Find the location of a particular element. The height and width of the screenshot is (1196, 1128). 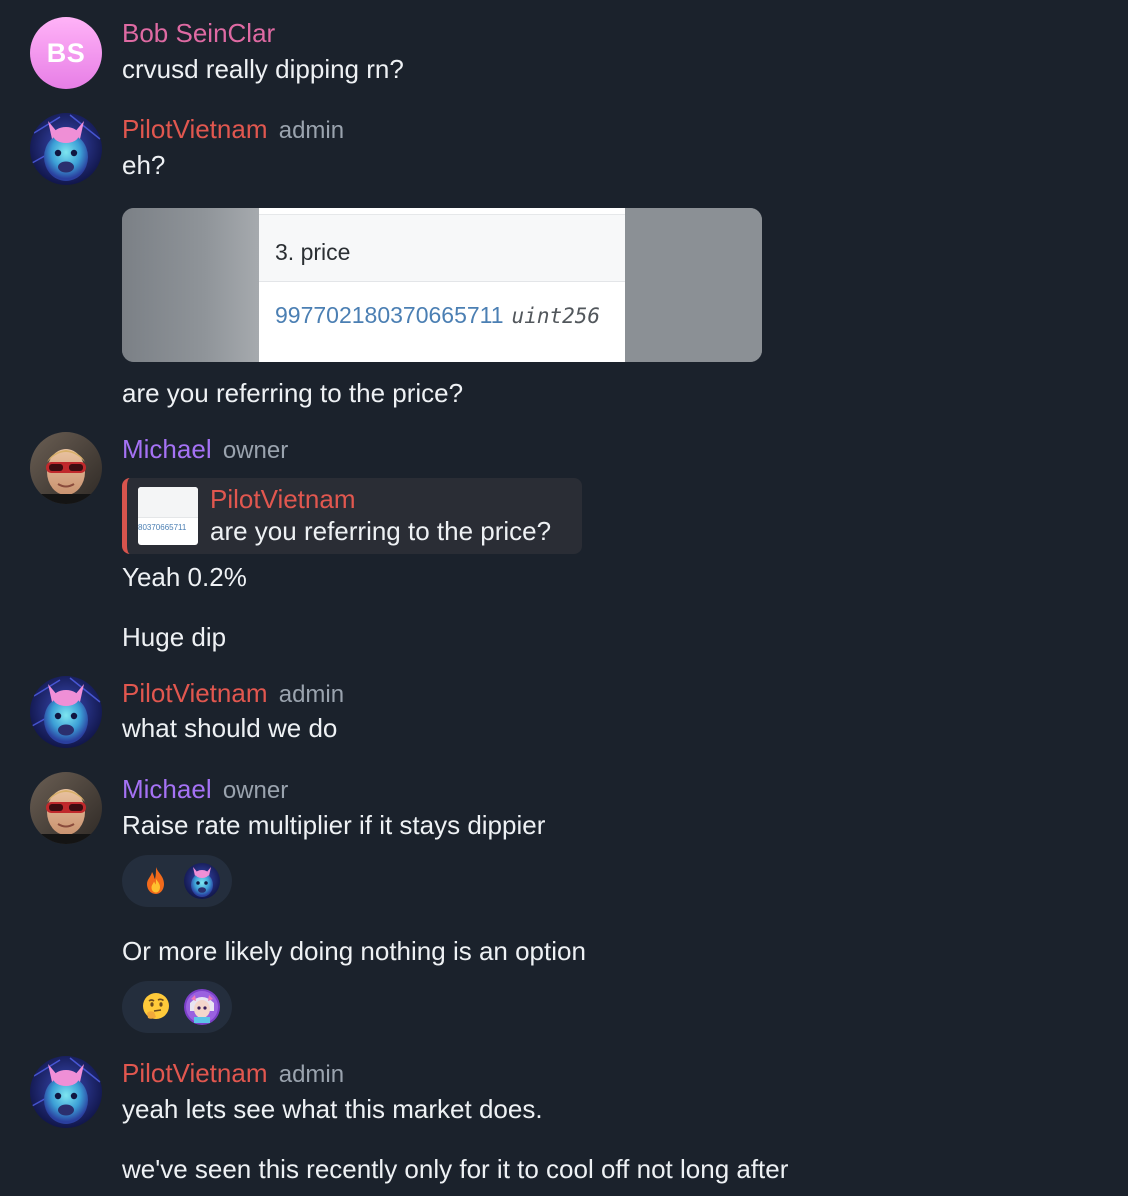

reply-thumbnail: 80370665711 is located at coordinates (168, 516).